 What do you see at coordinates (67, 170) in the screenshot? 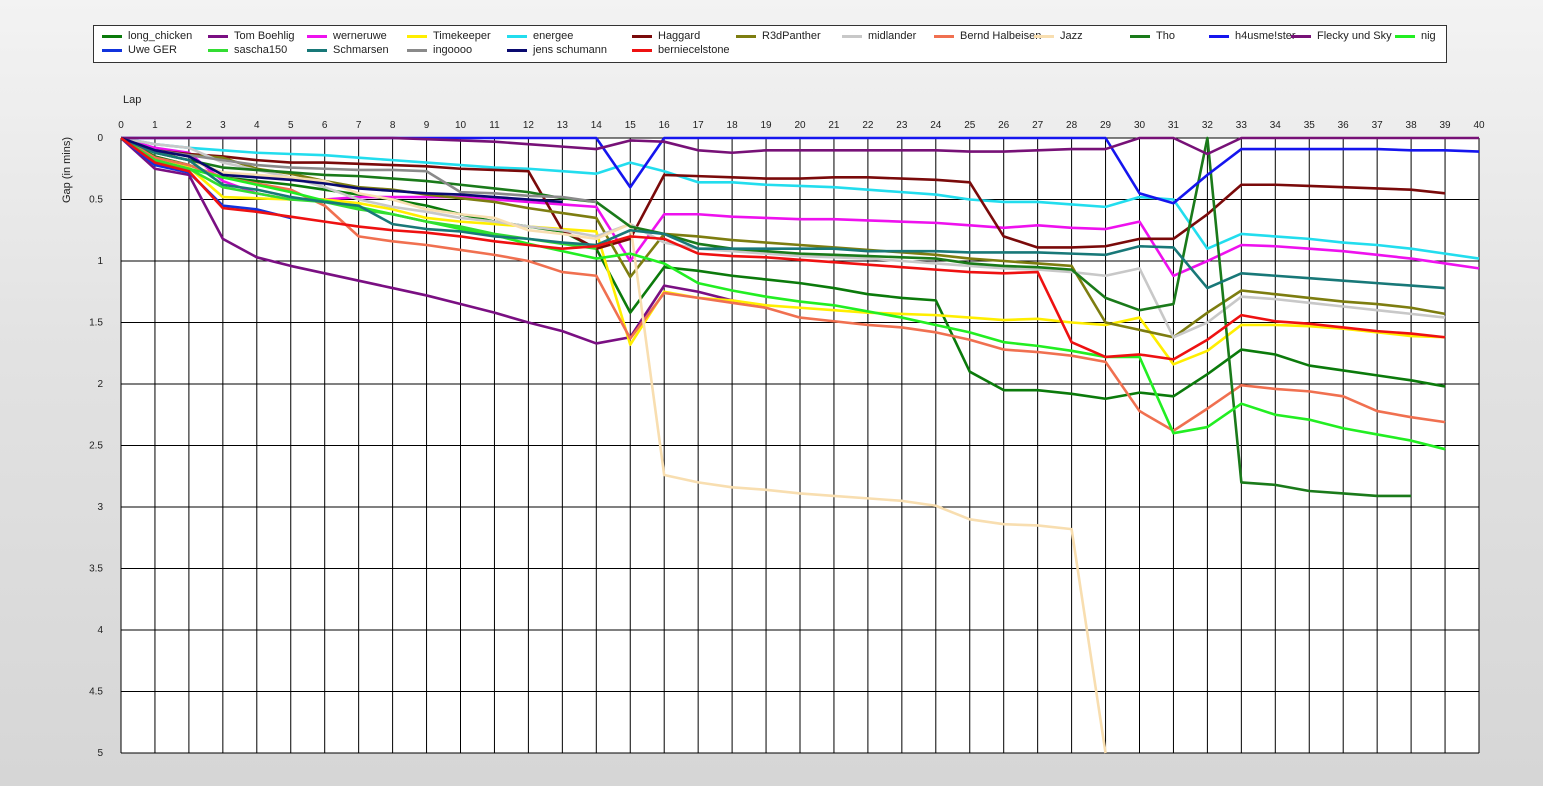
I see `y-axis-title: Gap (in mins)` at bounding box center [67, 170].